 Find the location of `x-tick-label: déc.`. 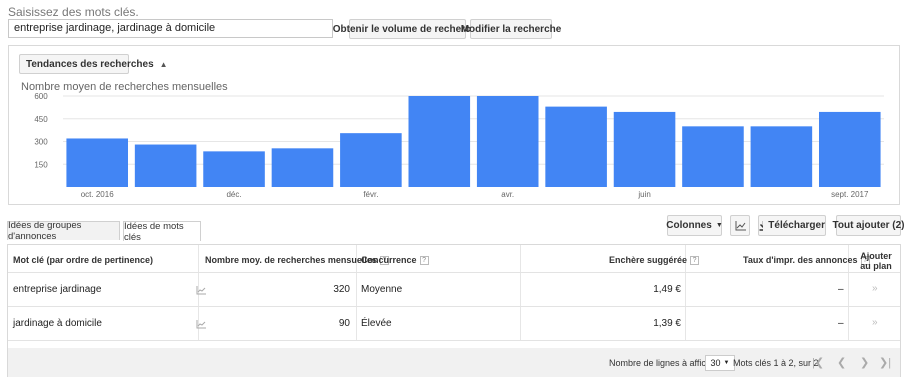

x-tick-label: déc. is located at coordinates (233, 194).